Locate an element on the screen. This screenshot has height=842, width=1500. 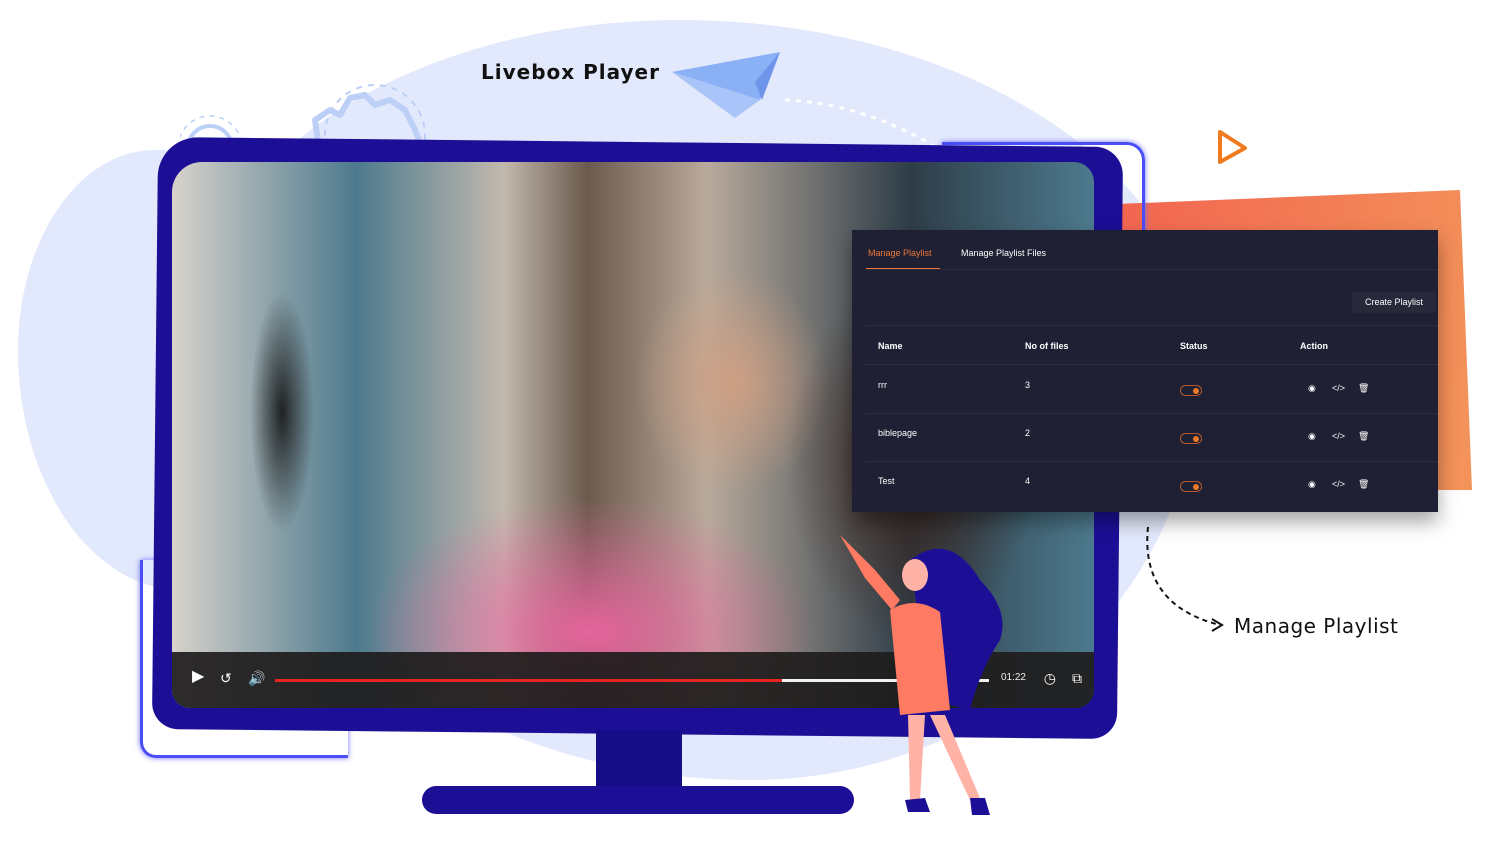
column-header-status: Status is located at coordinates (1194, 346).